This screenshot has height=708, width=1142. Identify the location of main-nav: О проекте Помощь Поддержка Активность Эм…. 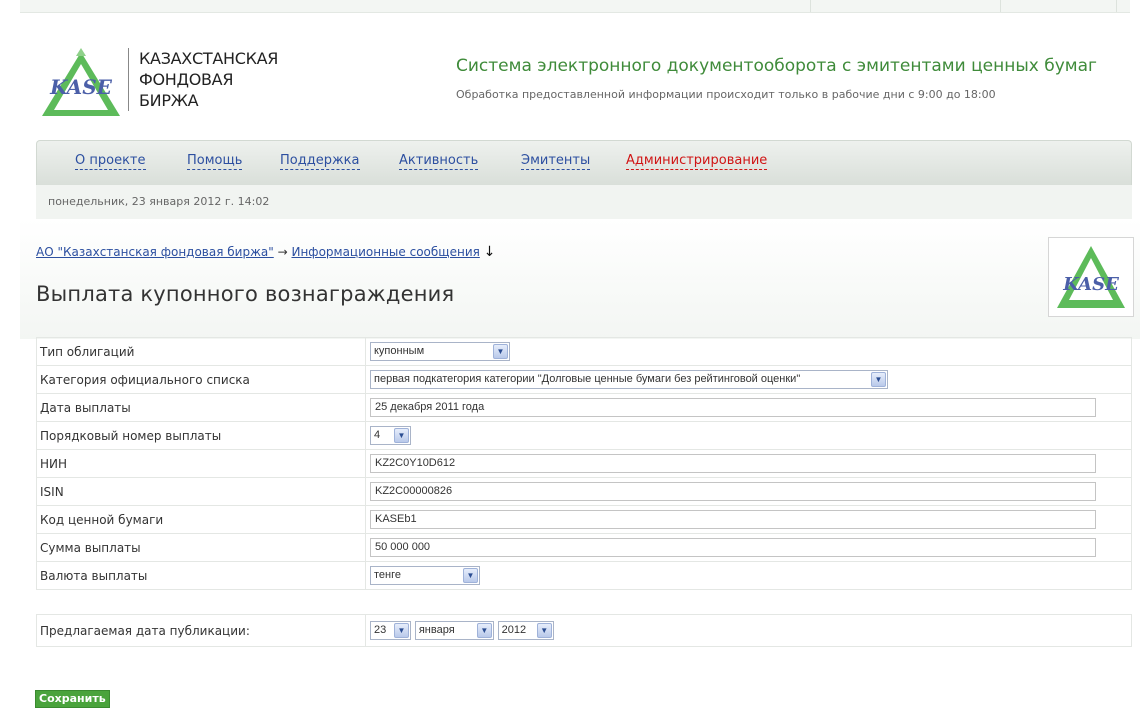
(584, 162).